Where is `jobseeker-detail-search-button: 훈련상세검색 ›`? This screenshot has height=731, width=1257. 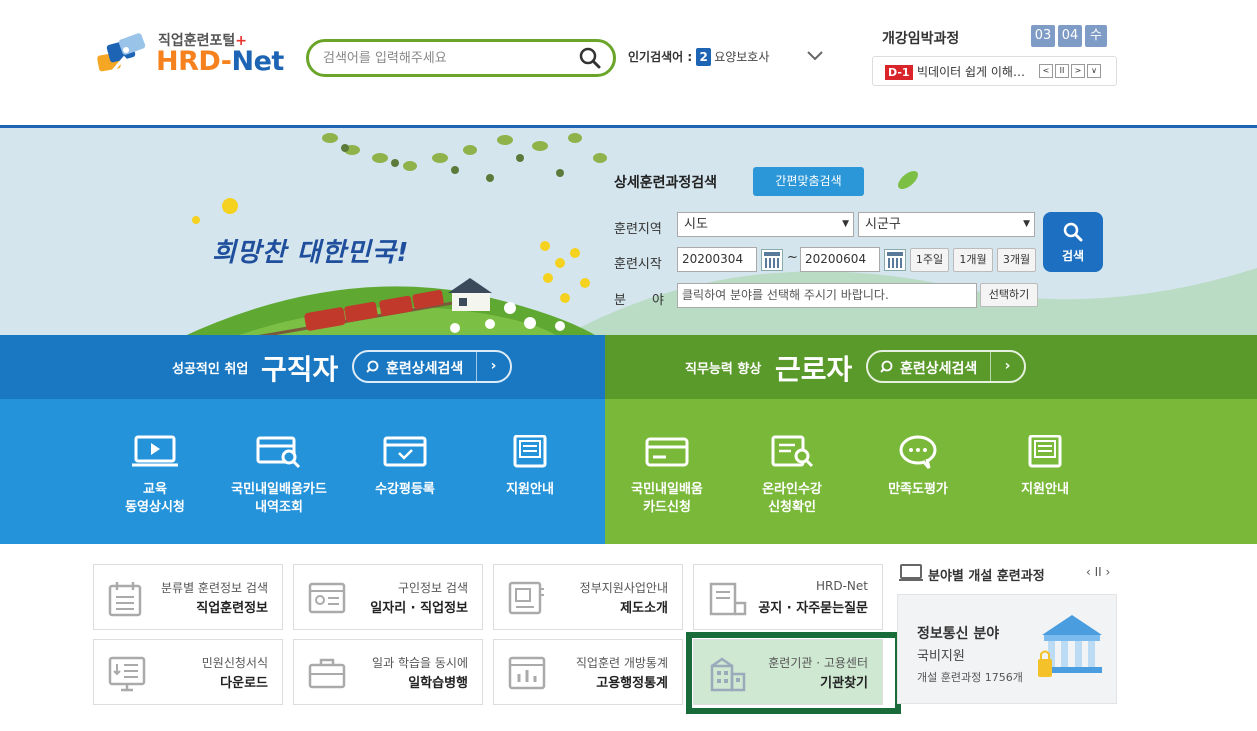 jobseeker-detail-search-button: 훈련상세검색 › is located at coordinates (432, 366).